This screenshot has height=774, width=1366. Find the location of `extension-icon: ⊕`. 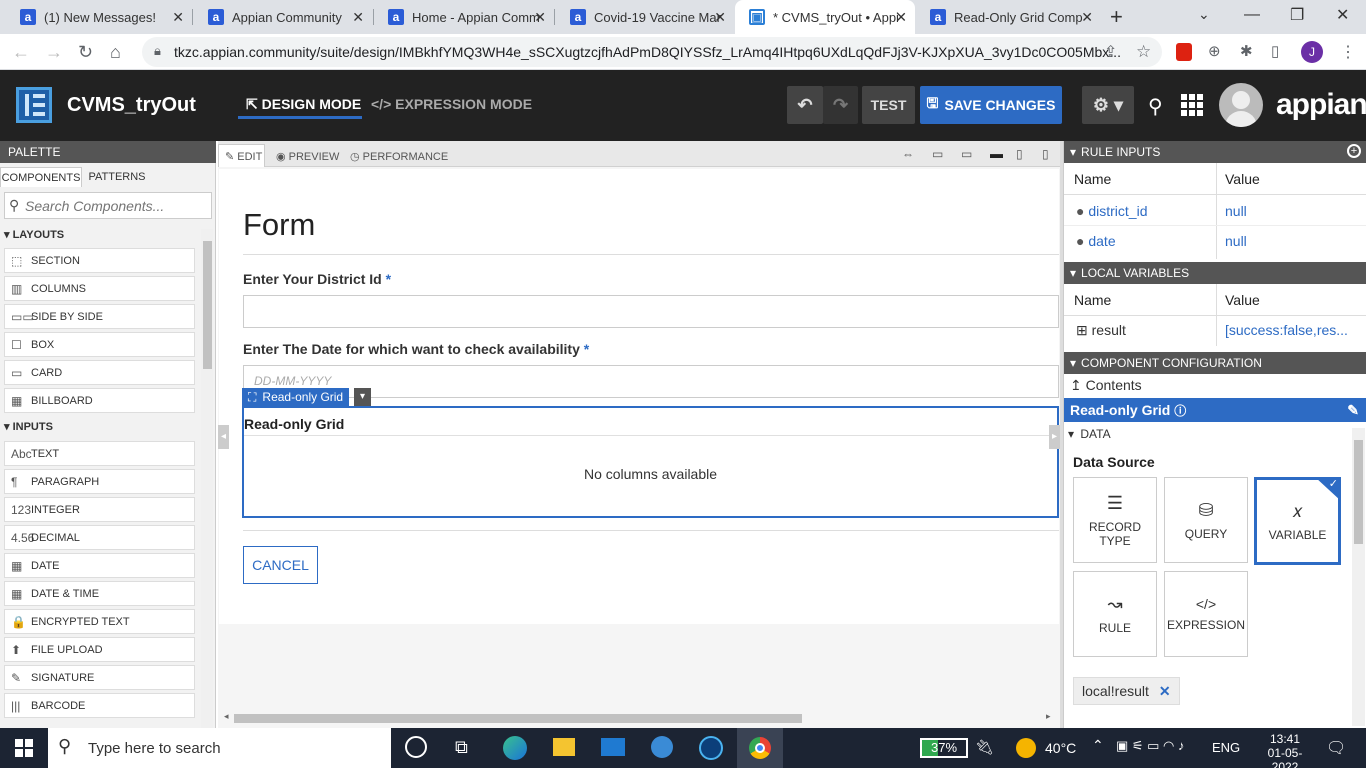

extension-icon: ⊕ is located at coordinates (1214, 51).